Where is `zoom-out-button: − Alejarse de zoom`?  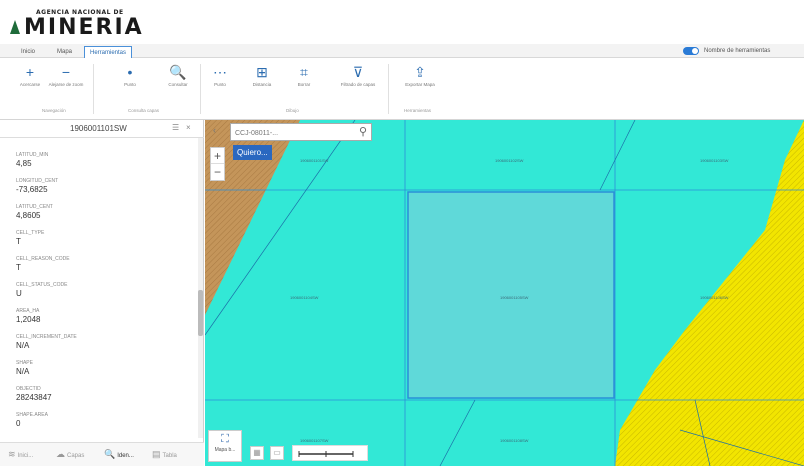 zoom-out-button: − Alejarse de zoom is located at coordinates (66, 75).